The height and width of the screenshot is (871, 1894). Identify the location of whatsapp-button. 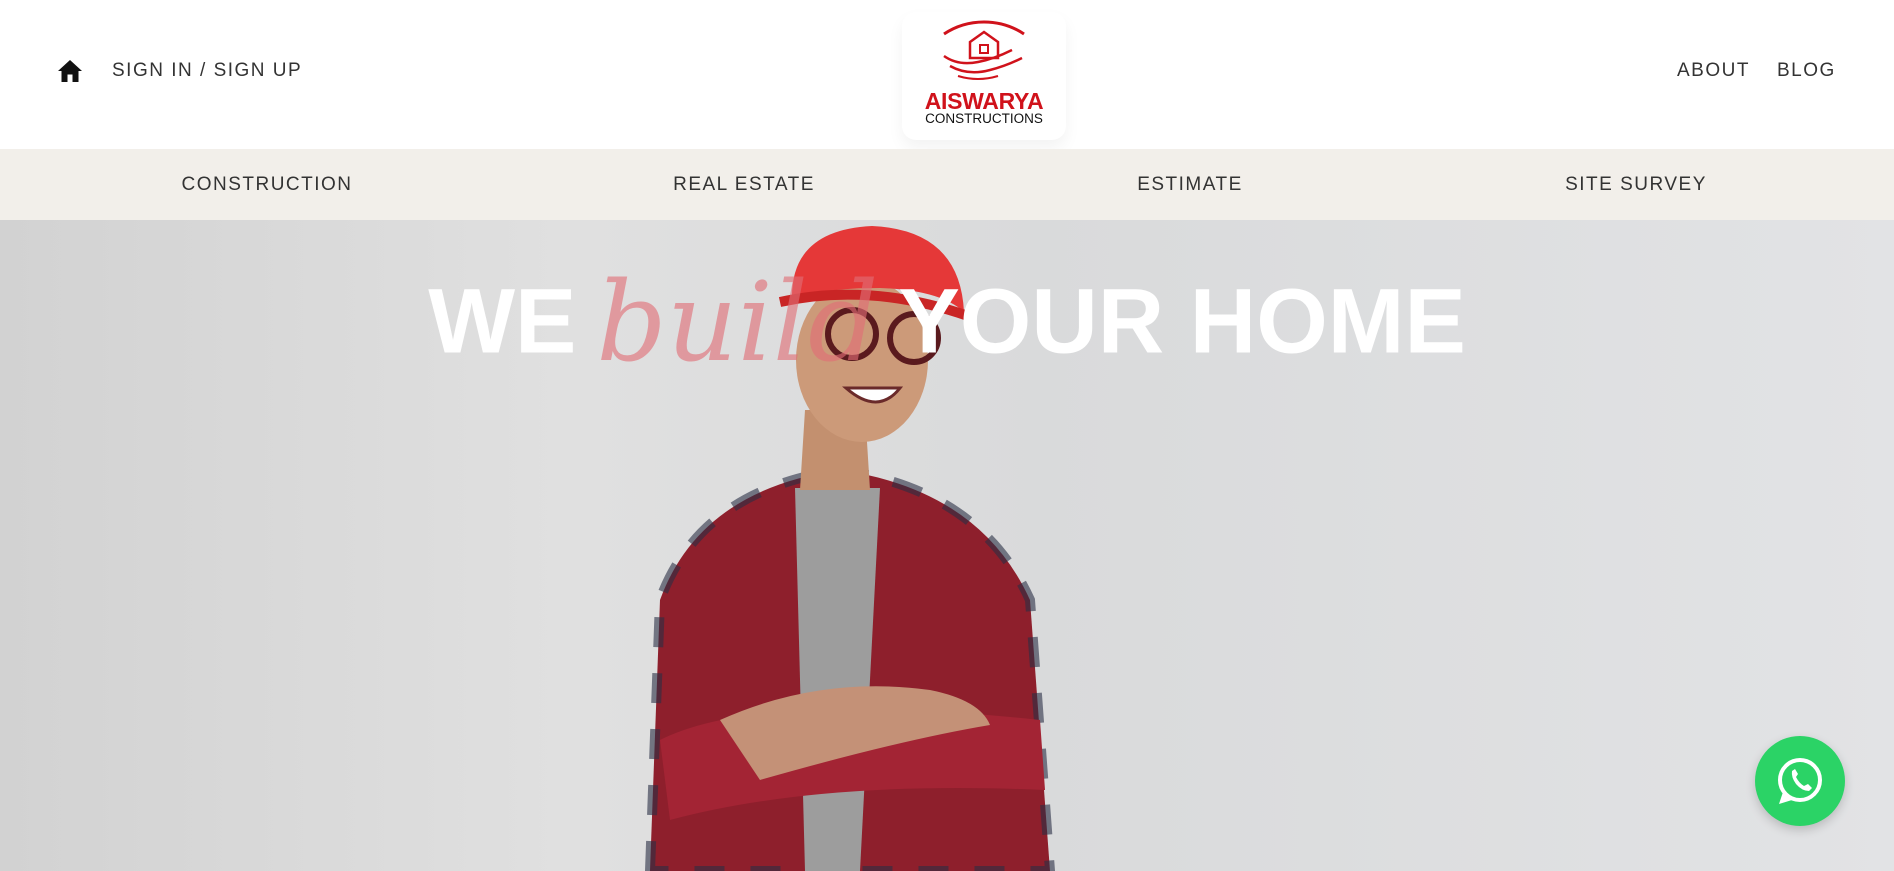
(1800, 781).